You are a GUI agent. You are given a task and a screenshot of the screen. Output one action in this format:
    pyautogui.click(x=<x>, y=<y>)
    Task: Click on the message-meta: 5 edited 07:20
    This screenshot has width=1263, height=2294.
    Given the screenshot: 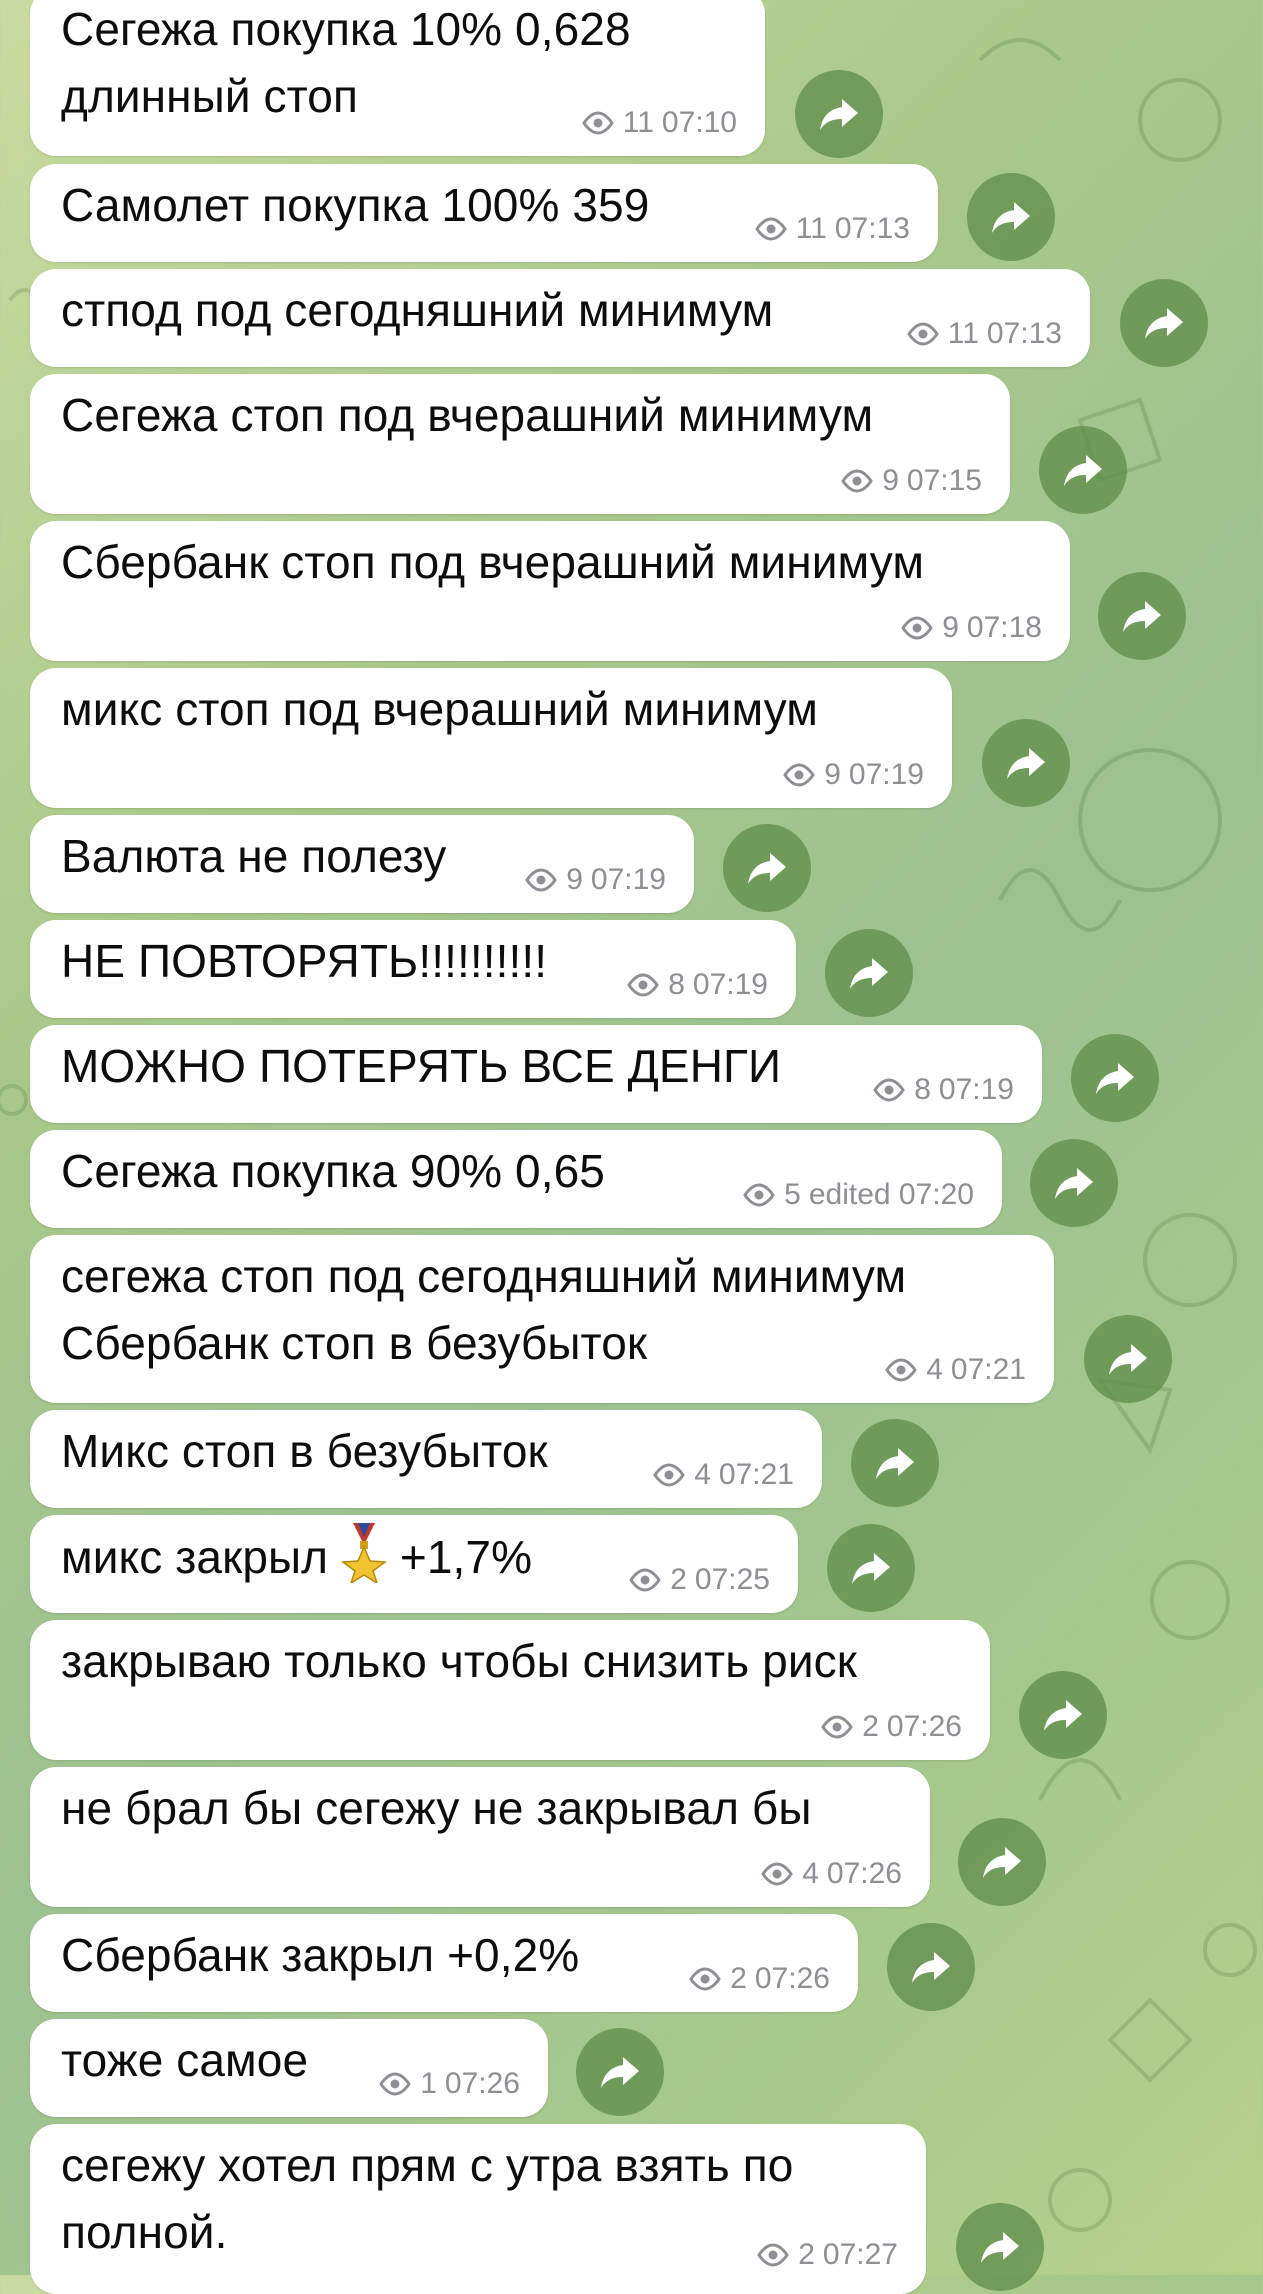 What is the action you would take?
    pyautogui.click(x=858, y=1195)
    